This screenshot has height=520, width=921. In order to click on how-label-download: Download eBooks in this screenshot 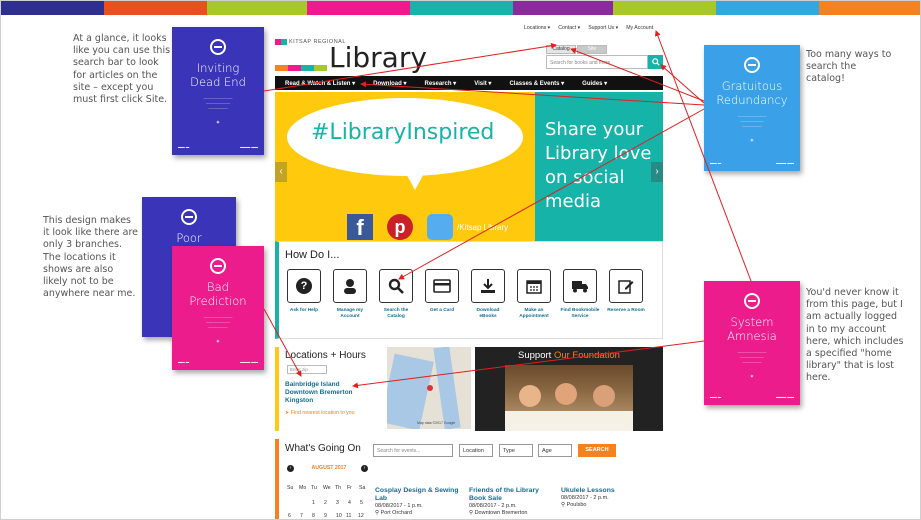, I will do `click(488, 314)`.